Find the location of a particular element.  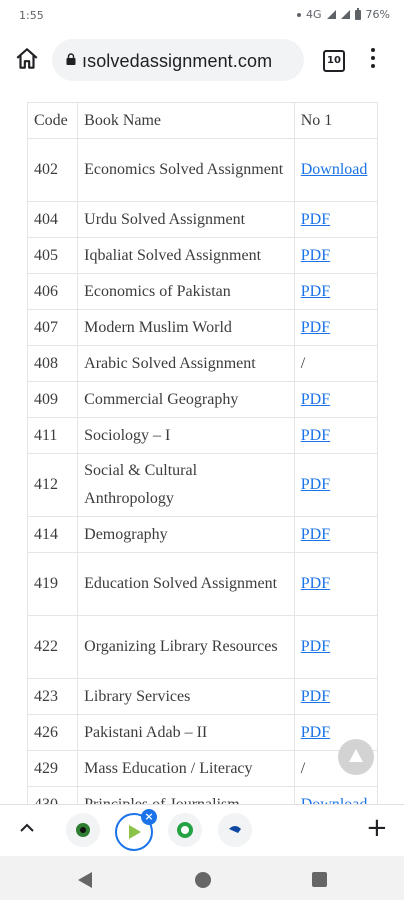

system-nav-bar is located at coordinates (202, 878).